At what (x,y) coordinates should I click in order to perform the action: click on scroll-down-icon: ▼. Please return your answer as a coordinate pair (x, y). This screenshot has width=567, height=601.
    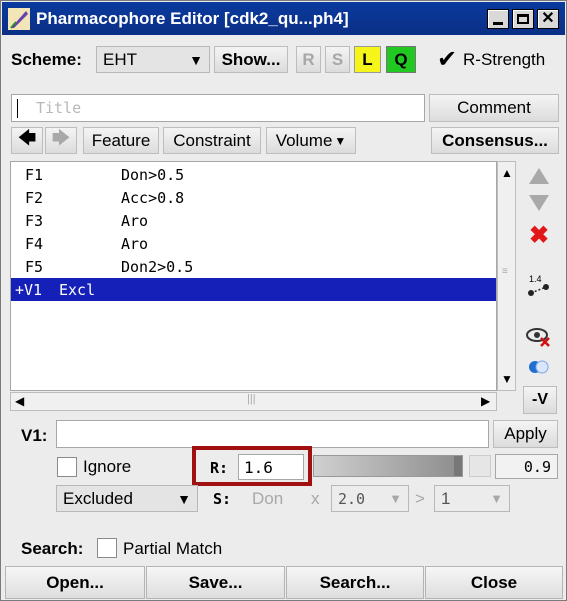
    Looking at the image, I should click on (507, 379).